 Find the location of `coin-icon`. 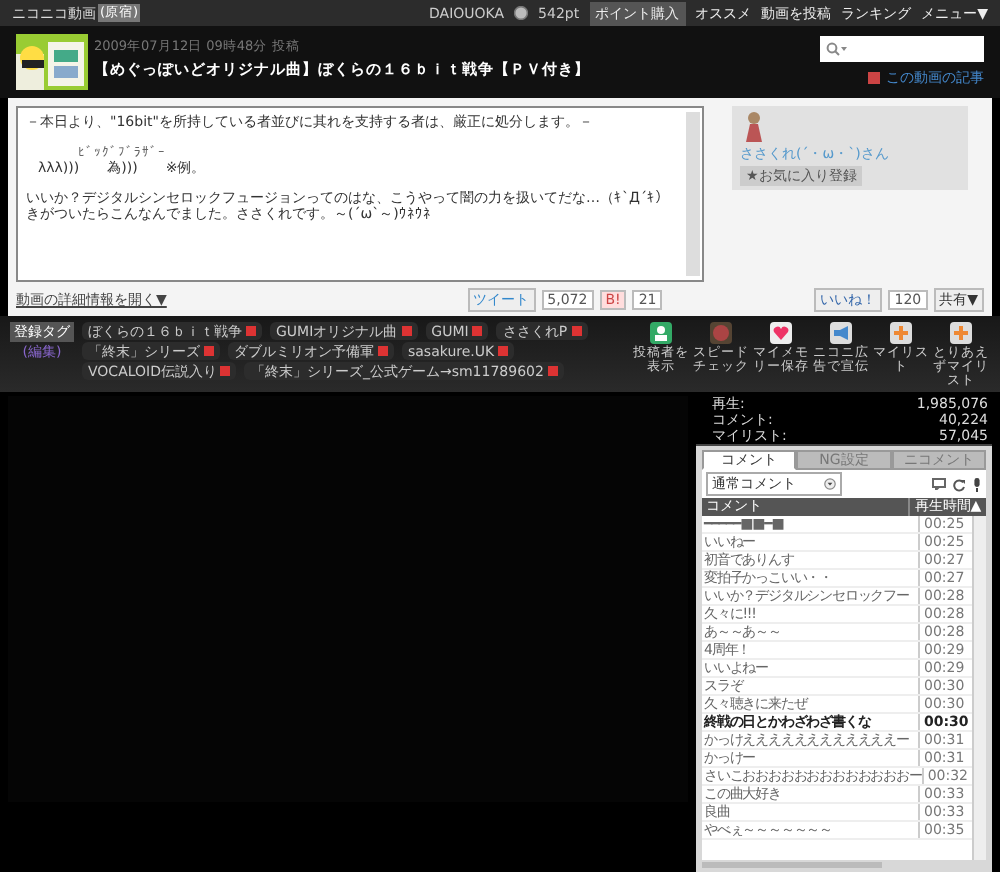

coin-icon is located at coordinates (521, 13).